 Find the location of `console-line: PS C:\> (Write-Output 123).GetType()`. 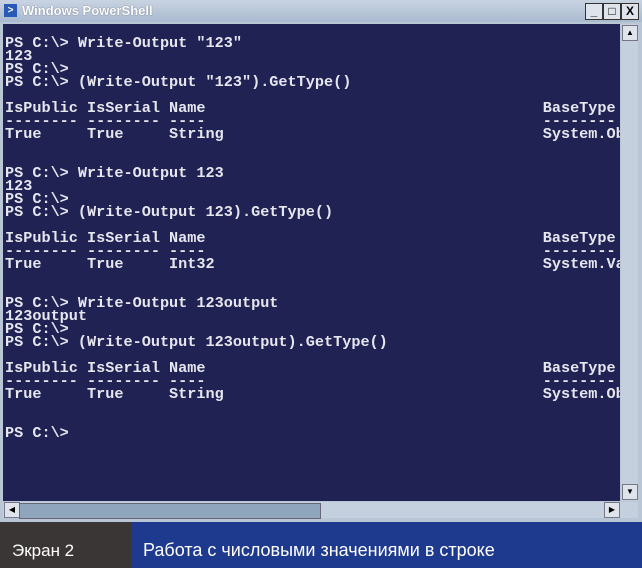

console-line: PS C:\> (Write-Output 123).GetType() is located at coordinates (169, 212).